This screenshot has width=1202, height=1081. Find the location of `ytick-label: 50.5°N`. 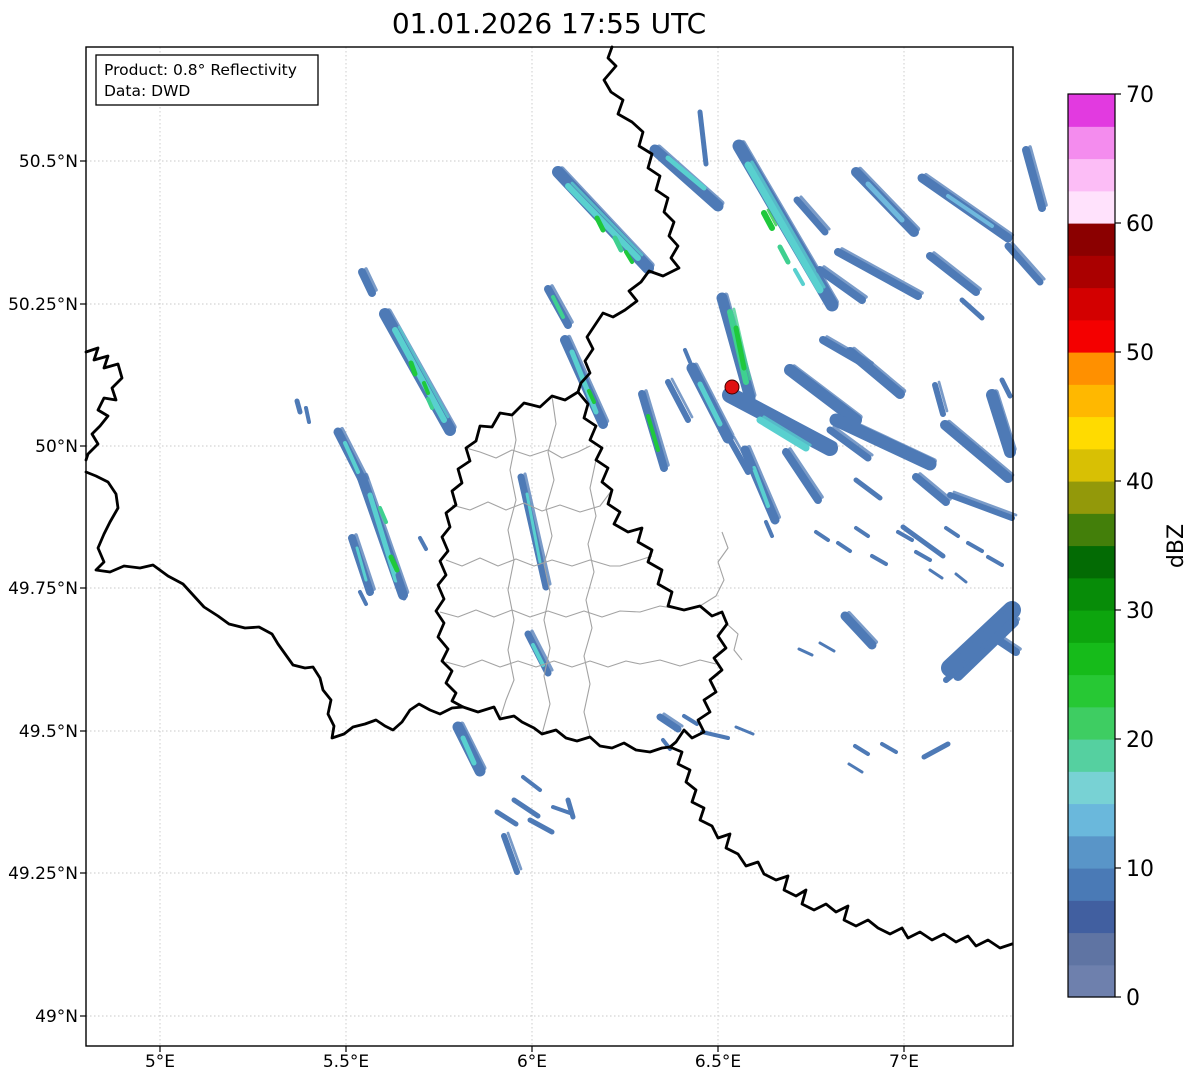

ytick-label: 50.5°N is located at coordinates (48, 162).